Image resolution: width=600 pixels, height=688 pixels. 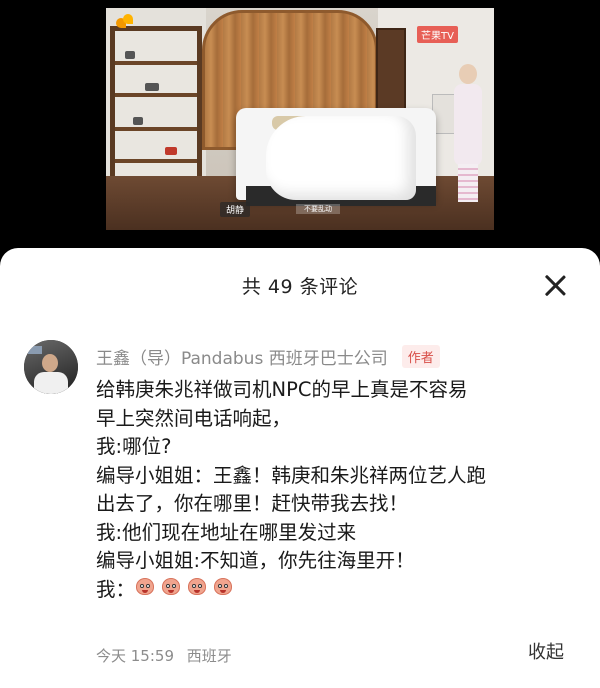 I want to click on video-caption-name: 胡静, so click(x=235, y=209).